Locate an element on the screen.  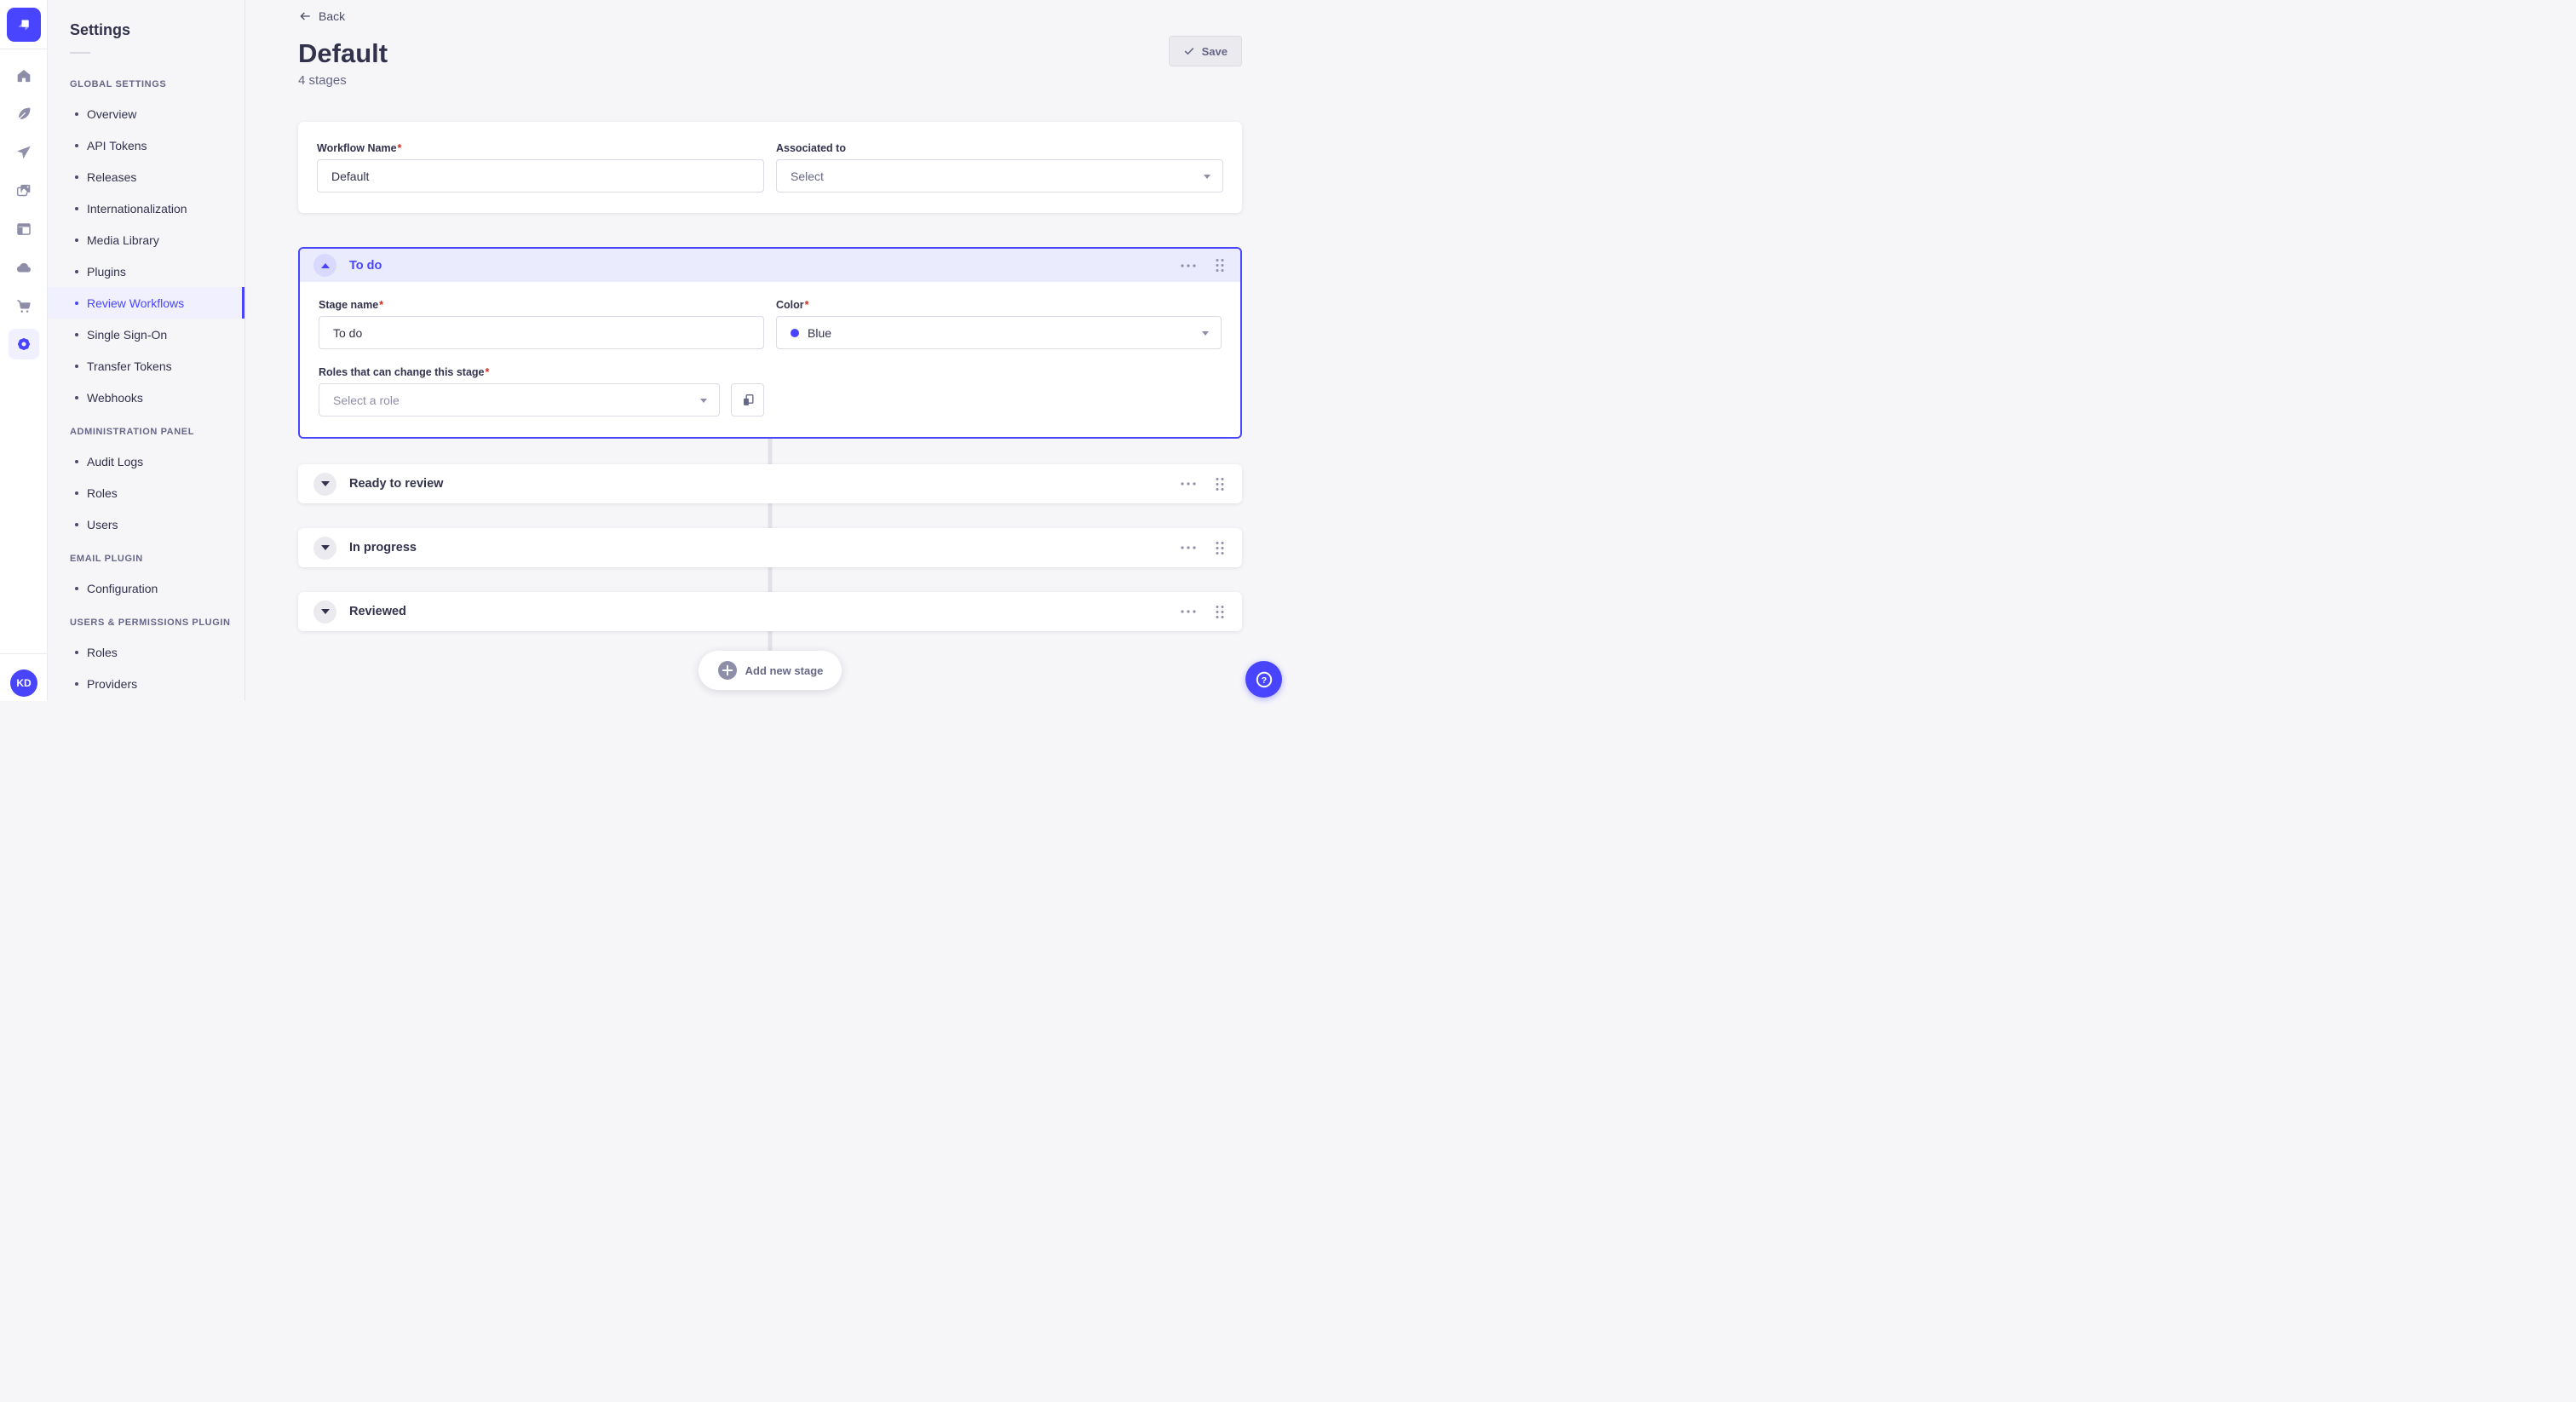
section-header-users-permissions-plugin: USERS & PERMISSIONS PLUGIN is located at coordinates (151, 623).